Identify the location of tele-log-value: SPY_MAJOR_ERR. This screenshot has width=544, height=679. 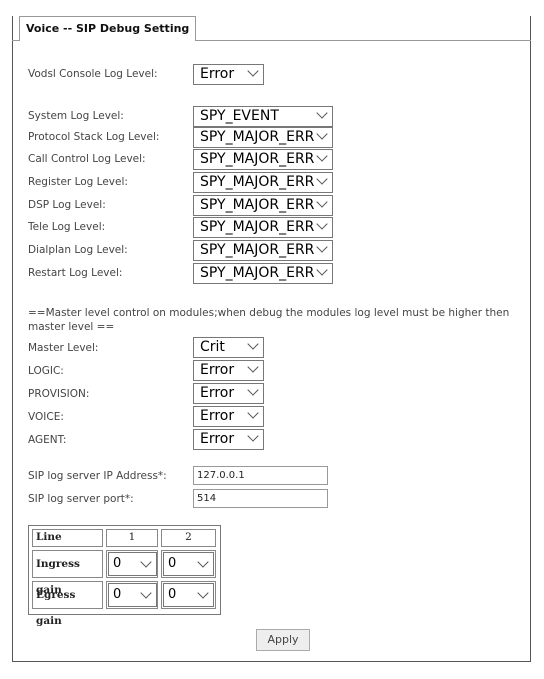
(257, 227).